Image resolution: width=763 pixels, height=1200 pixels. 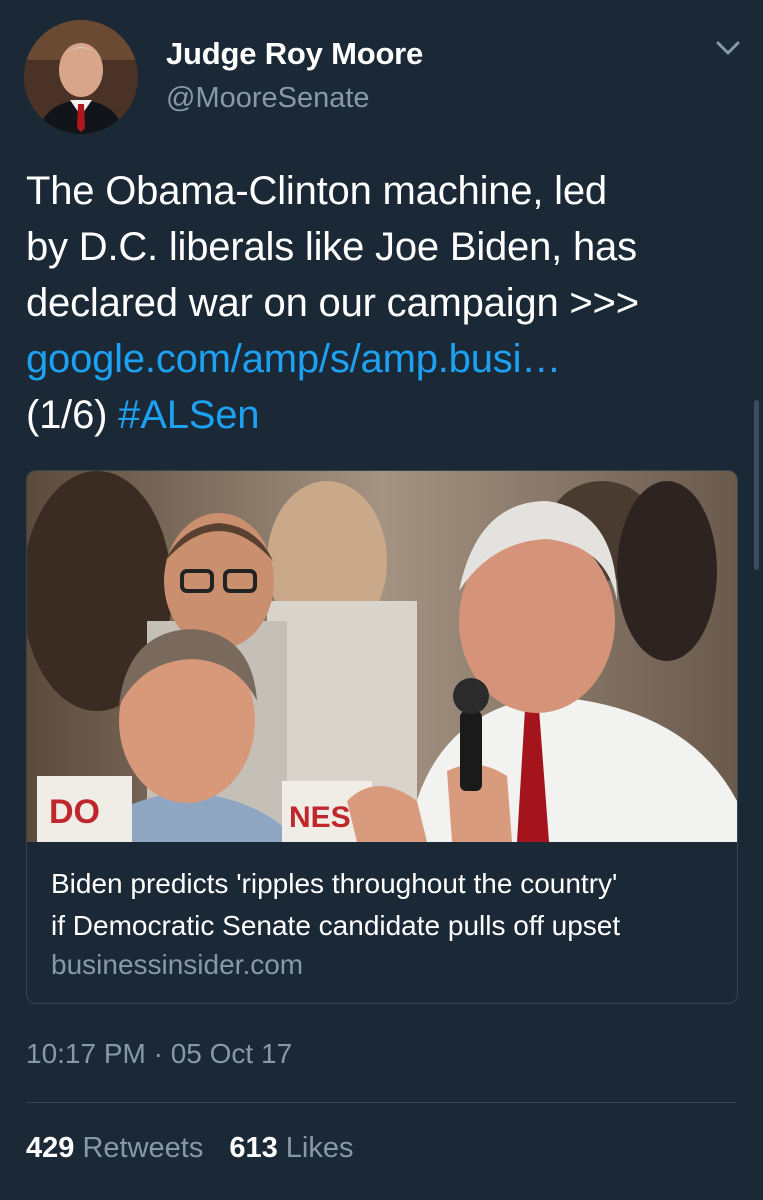 What do you see at coordinates (316, 191) in the screenshot?
I see `tweet-text-line: The Obama-Clinton machine, led` at bounding box center [316, 191].